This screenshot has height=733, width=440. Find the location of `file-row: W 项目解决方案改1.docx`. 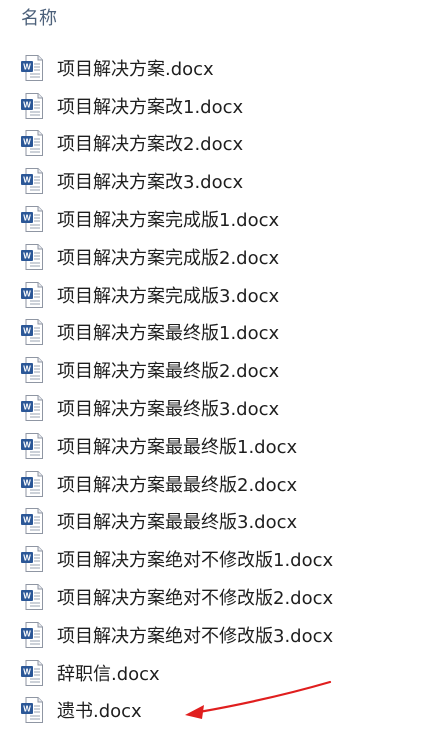

file-row: W 项目解决方案改1.docx is located at coordinates (220, 106).